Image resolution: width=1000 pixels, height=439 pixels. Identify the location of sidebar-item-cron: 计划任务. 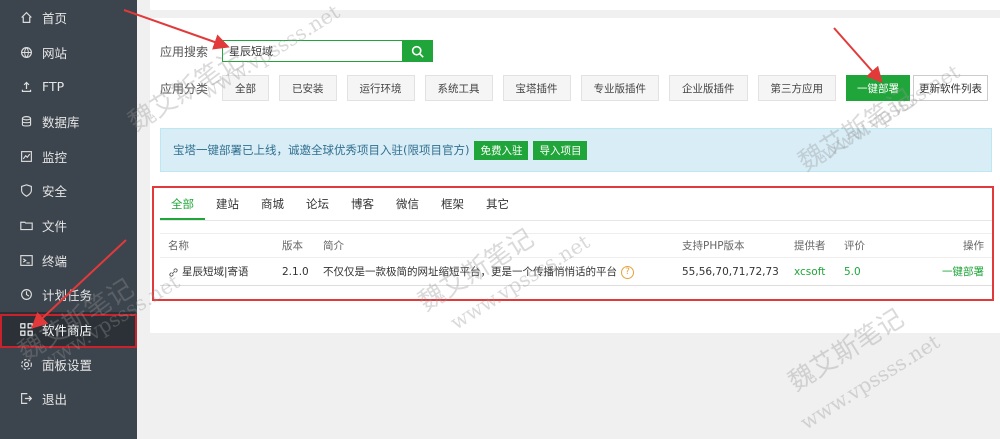
(68, 295).